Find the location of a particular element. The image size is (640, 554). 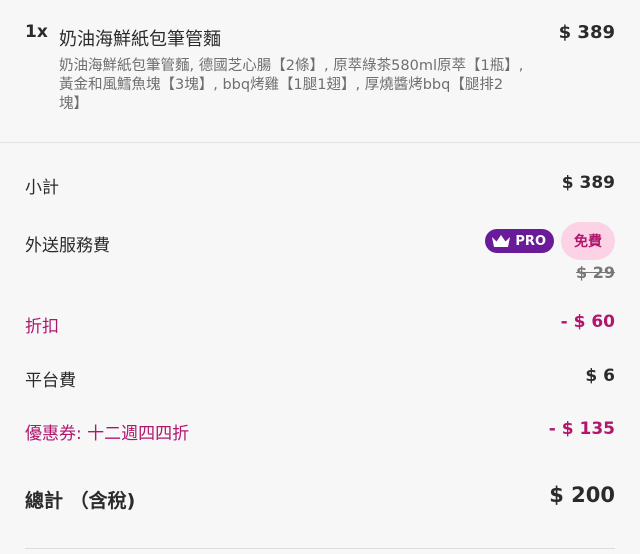

delivery-fee-row: 外送服務費 PRO 免費 $ 29 is located at coordinates (320, 252).